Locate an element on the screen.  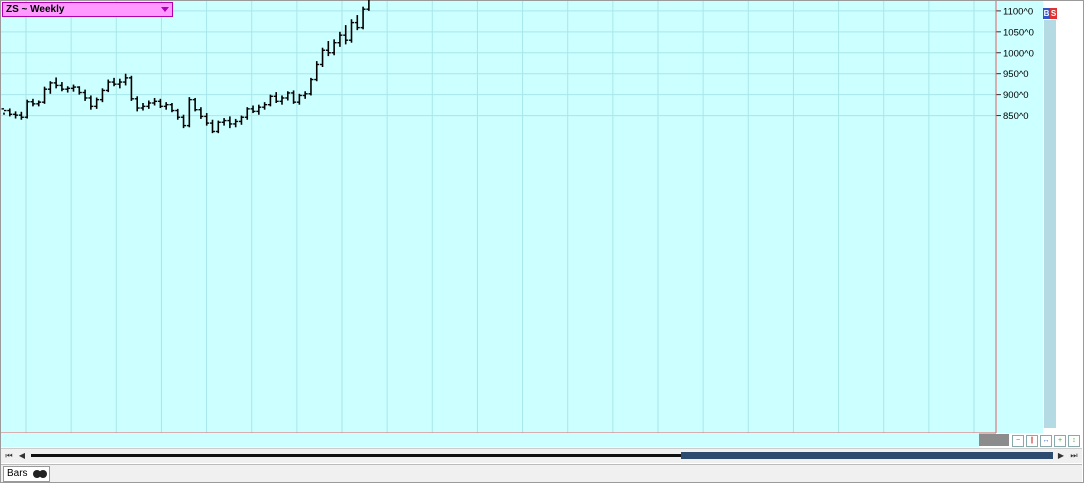
scroll-right-icon: ▶ is located at coordinates (1061, 456).